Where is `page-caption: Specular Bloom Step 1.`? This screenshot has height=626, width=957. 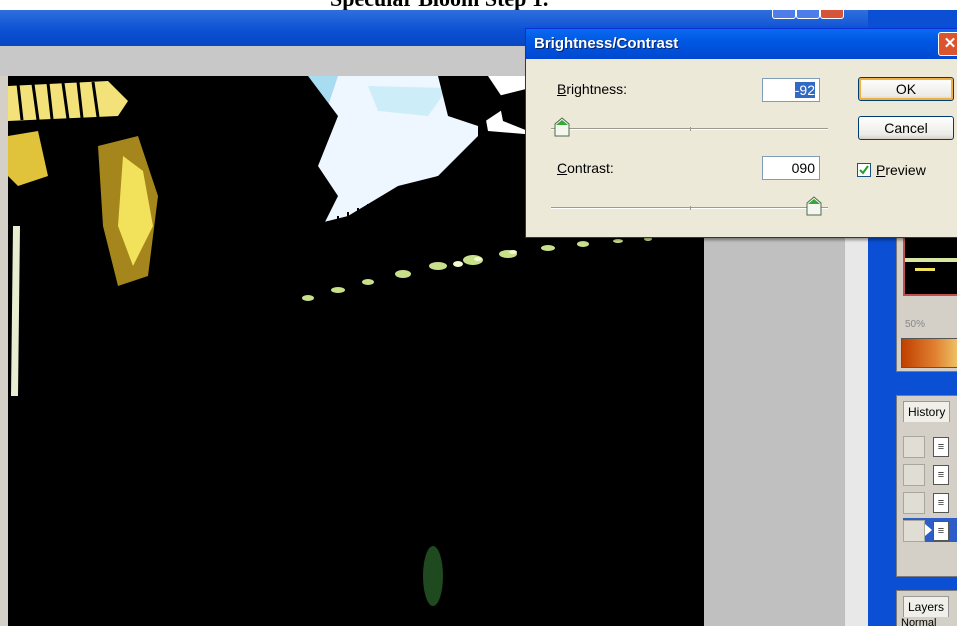 page-caption: Specular Bloom Step 1. is located at coordinates (478, 5).